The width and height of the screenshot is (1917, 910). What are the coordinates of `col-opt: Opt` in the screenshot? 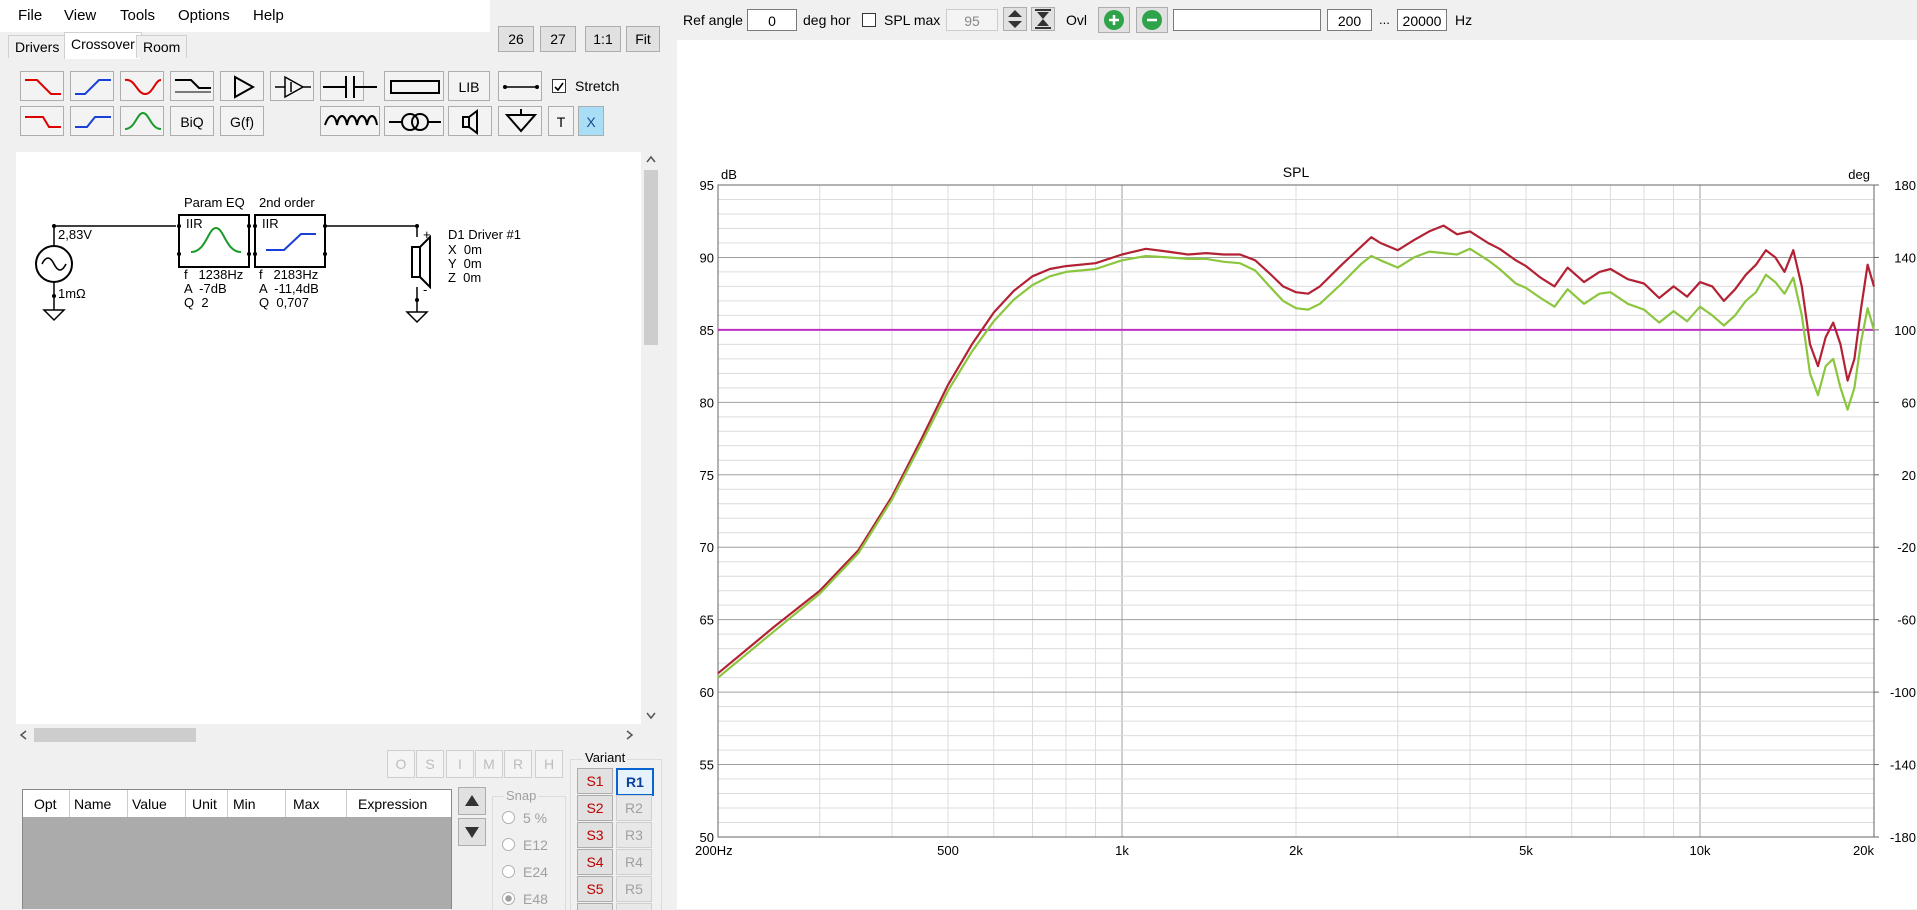 It's located at (45, 804).